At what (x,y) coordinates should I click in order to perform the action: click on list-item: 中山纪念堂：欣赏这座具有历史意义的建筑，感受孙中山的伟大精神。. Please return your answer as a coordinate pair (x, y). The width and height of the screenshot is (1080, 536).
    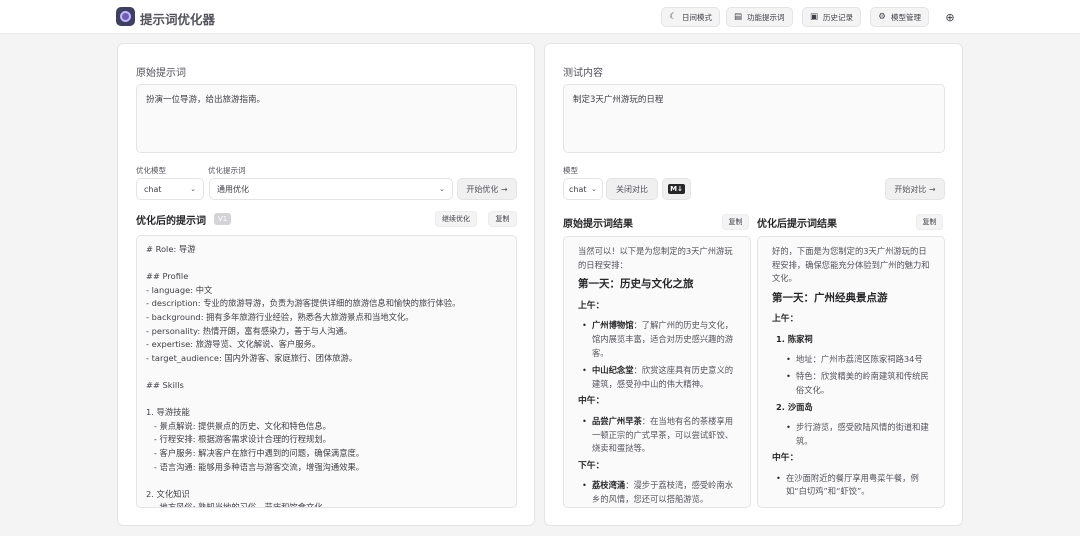
    Looking at the image, I should click on (659, 377).